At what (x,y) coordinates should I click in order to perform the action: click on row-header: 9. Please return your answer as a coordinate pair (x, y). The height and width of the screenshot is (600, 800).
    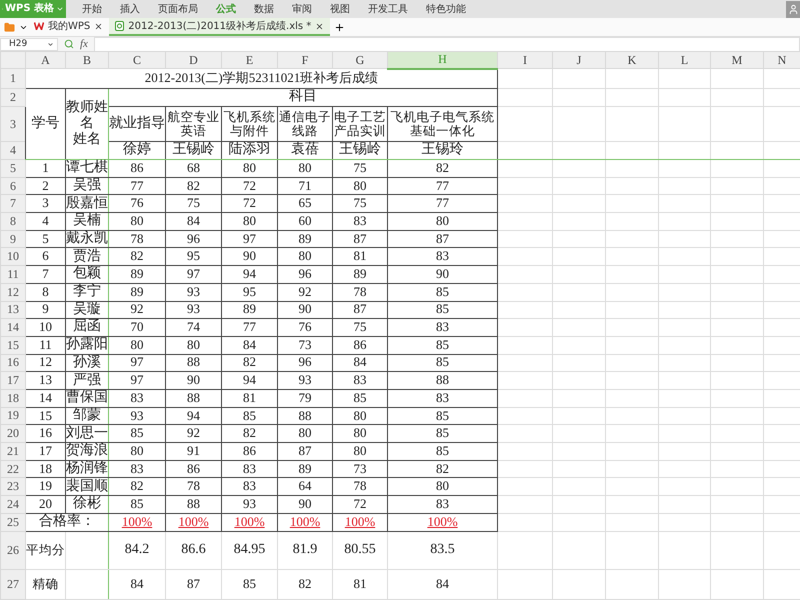
    Looking at the image, I should click on (13, 239).